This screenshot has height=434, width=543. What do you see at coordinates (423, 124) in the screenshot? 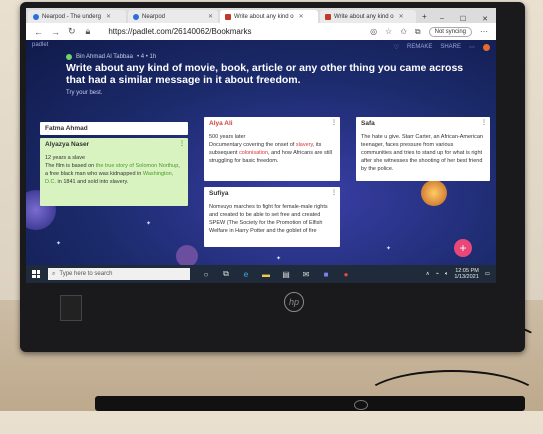
I see `post-title: Safa ⋮` at bounding box center [423, 124].